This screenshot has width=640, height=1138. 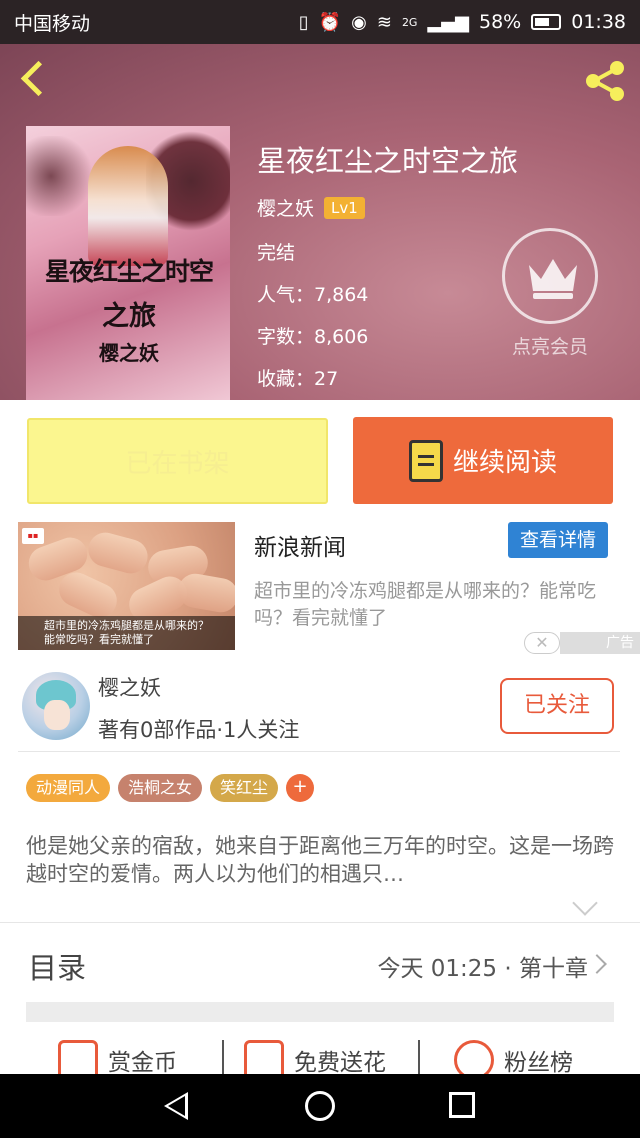 What do you see at coordinates (558, 540) in the screenshot?
I see `ad-detail-button: 查看详情` at bounding box center [558, 540].